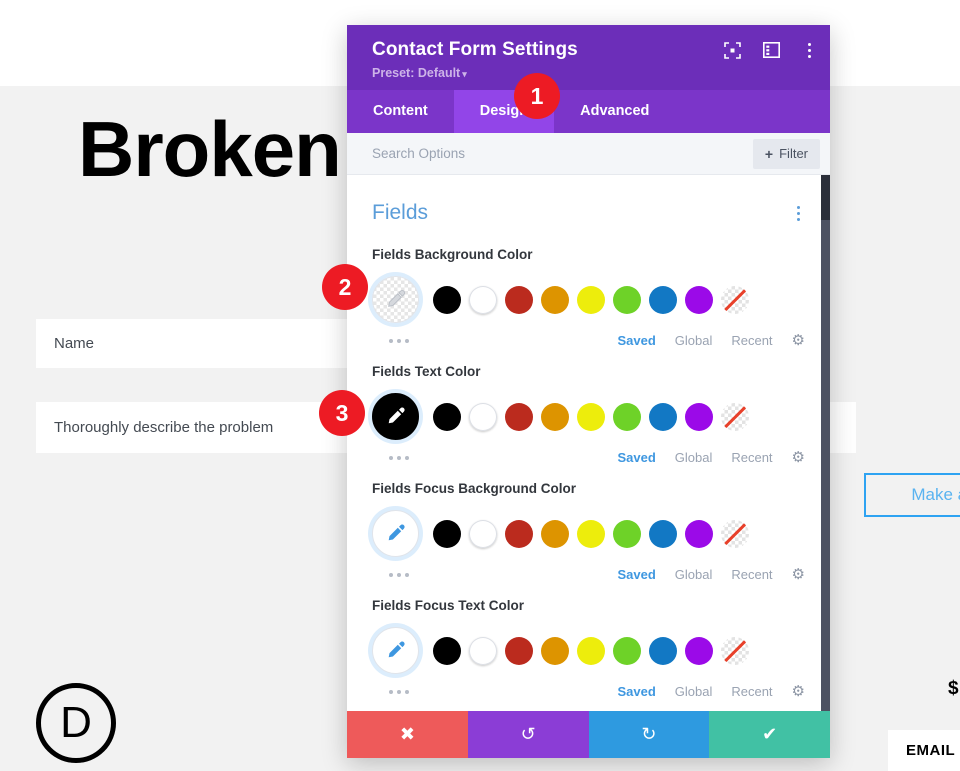 The image size is (960, 771). I want to click on submit-button: Make an, so click(912, 495).